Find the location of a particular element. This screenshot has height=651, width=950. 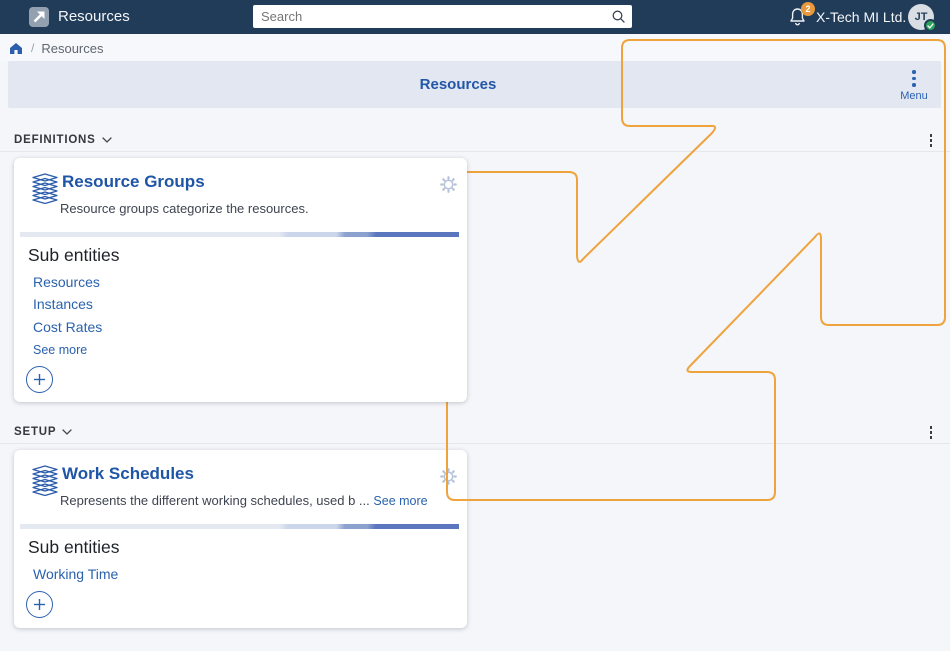

notification-count-badge: 2 is located at coordinates (808, 9).